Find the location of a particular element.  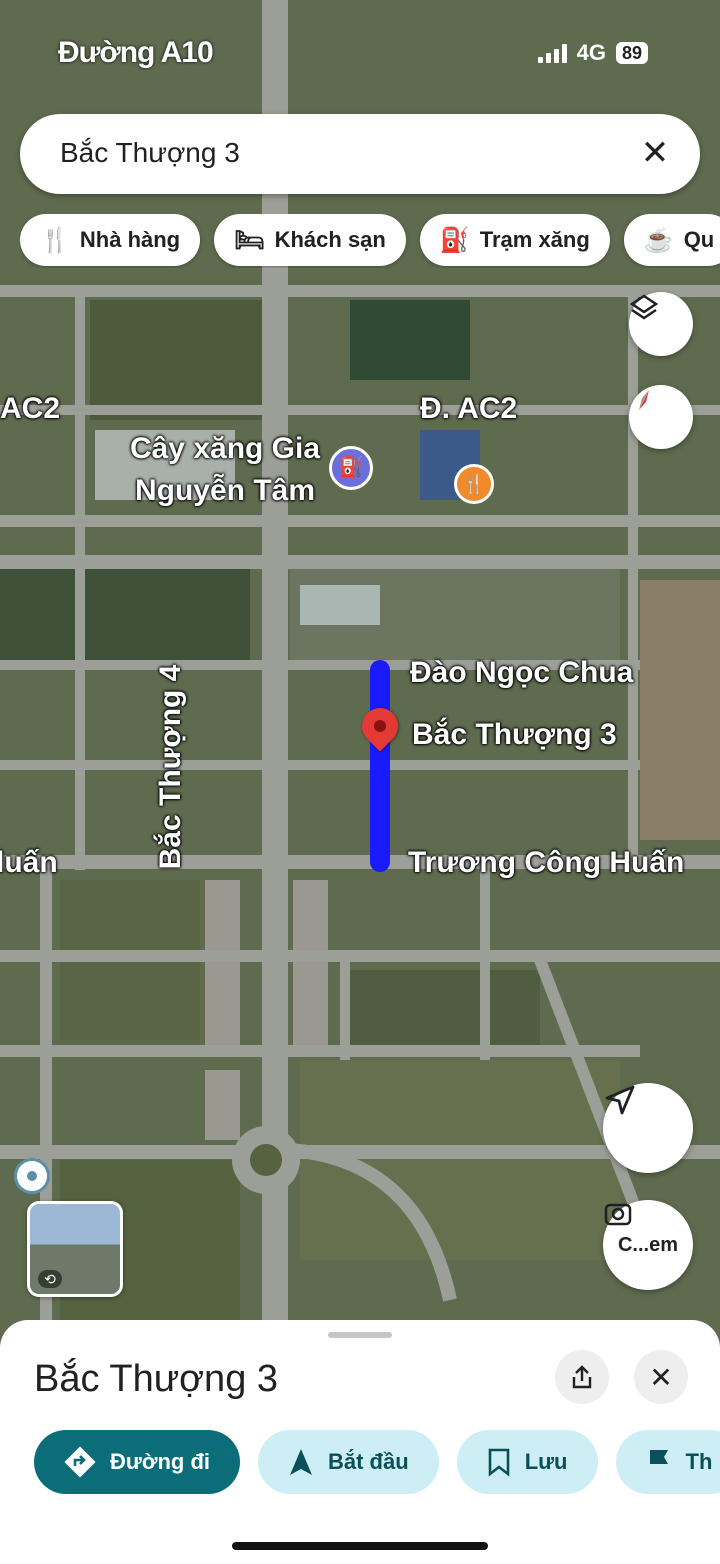

status-bar: Đường A10 4G 89 is located at coordinates (360, 50).